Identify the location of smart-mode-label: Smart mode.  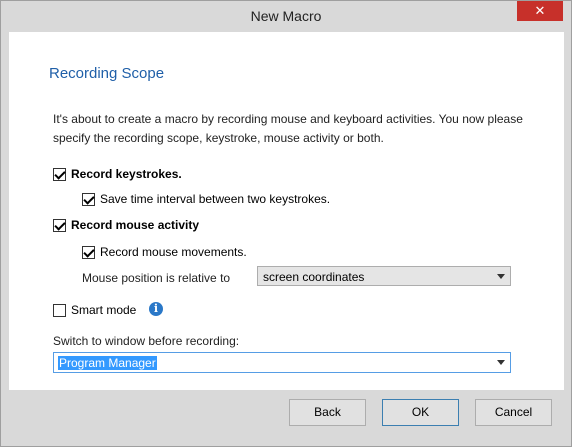
(104, 310).